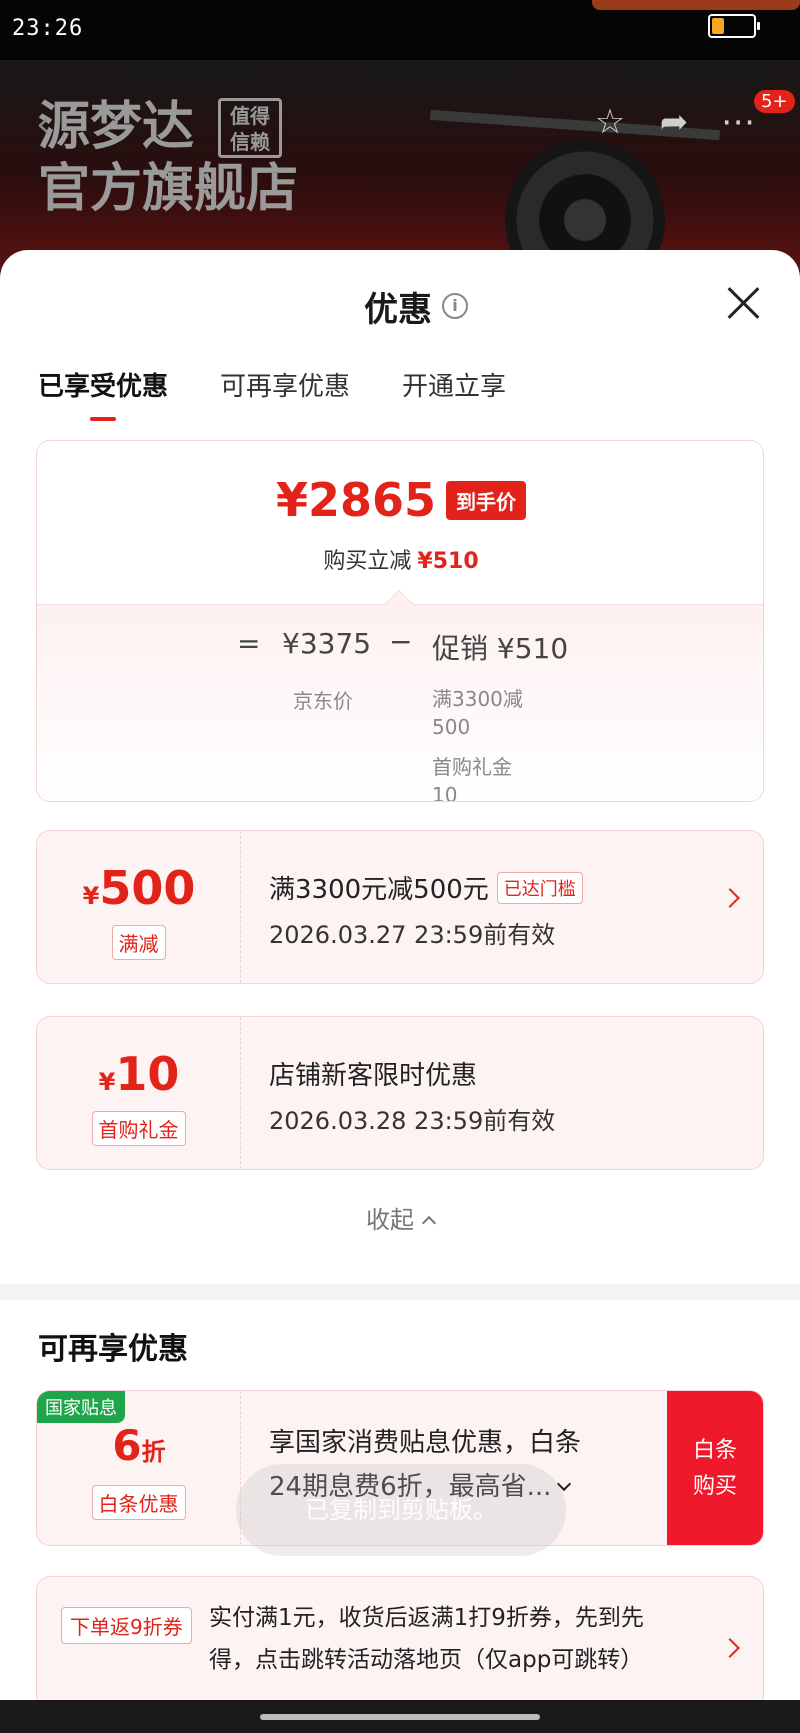 This screenshot has width=800, height=1733. Describe the element at coordinates (138, 1128) in the screenshot. I see `coupon-type-tag: 首购礼金` at that location.